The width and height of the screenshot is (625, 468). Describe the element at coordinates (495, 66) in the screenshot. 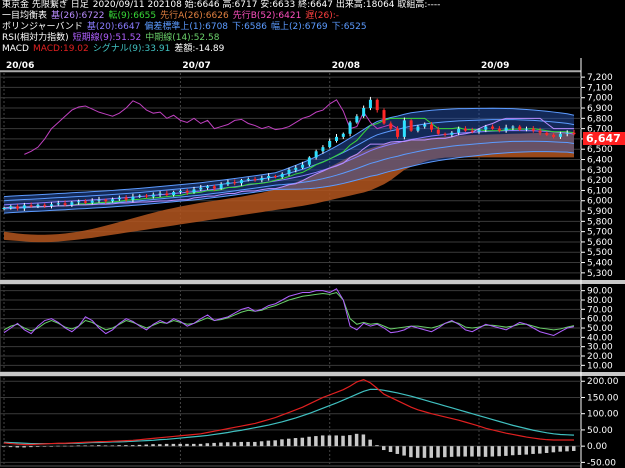

I see `date-label: 20/09` at that location.